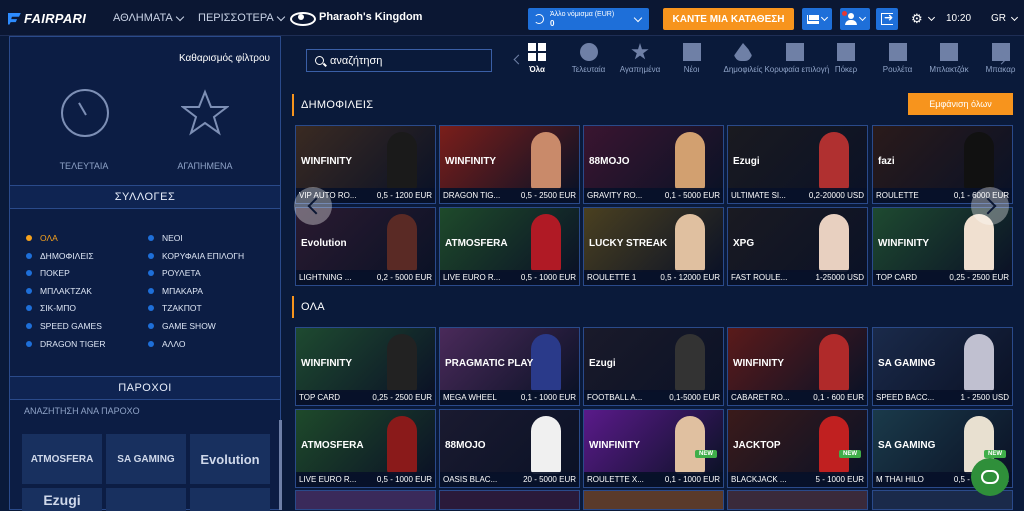 The width and height of the screenshot is (1024, 511). What do you see at coordinates (189, 326) in the screenshot?
I see `collection-label: GAME SHOW` at bounding box center [189, 326].